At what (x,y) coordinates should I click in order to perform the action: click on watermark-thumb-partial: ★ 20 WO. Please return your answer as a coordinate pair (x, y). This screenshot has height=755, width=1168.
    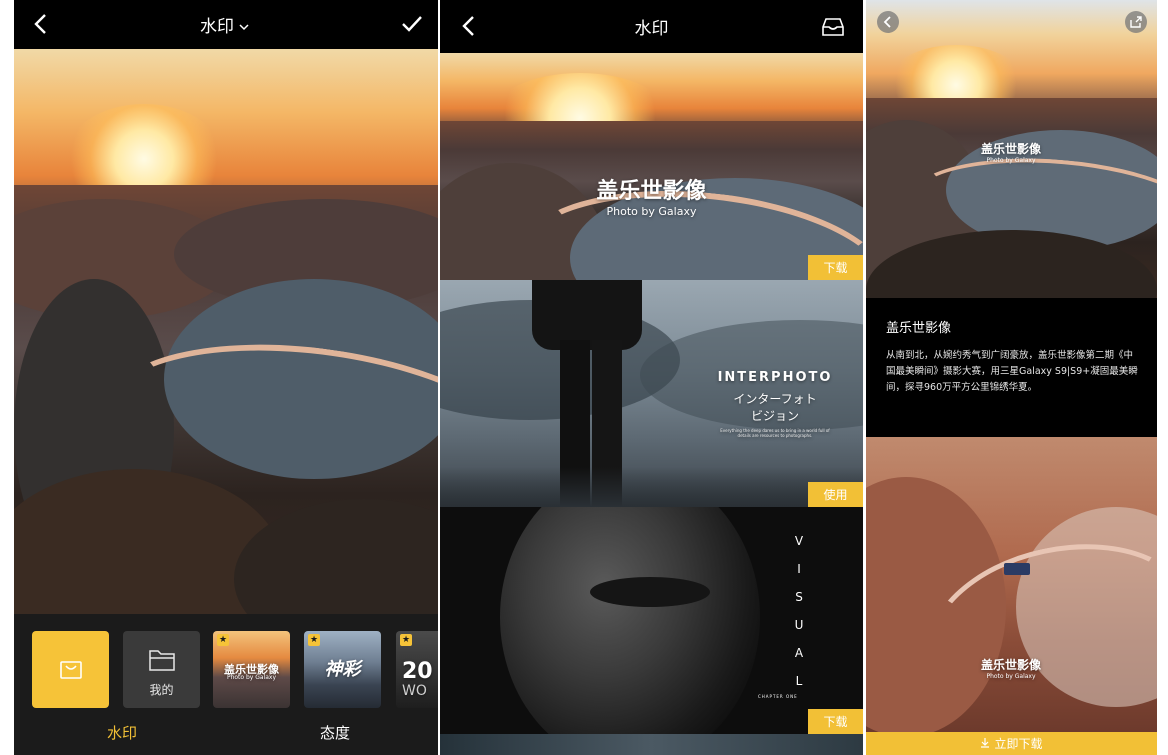
    Looking at the image, I should click on (417, 669).